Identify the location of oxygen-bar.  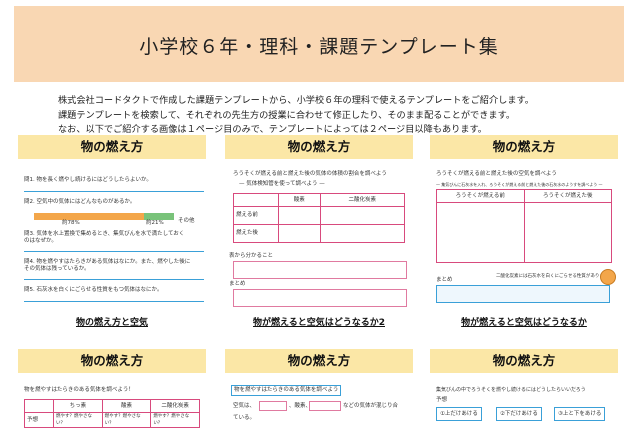
(159, 216).